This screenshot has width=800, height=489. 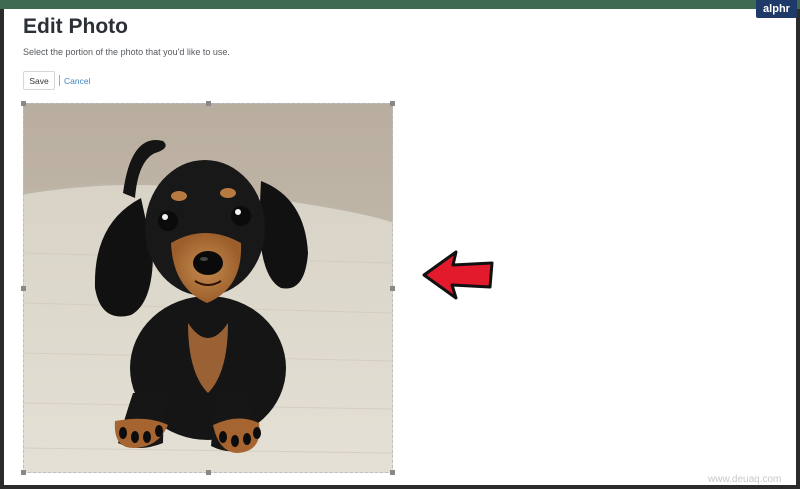 What do you see at coordinates (75, 26) in the screenshot?
I see `page-title: Edit Photo` at bounding box center [75, 26].